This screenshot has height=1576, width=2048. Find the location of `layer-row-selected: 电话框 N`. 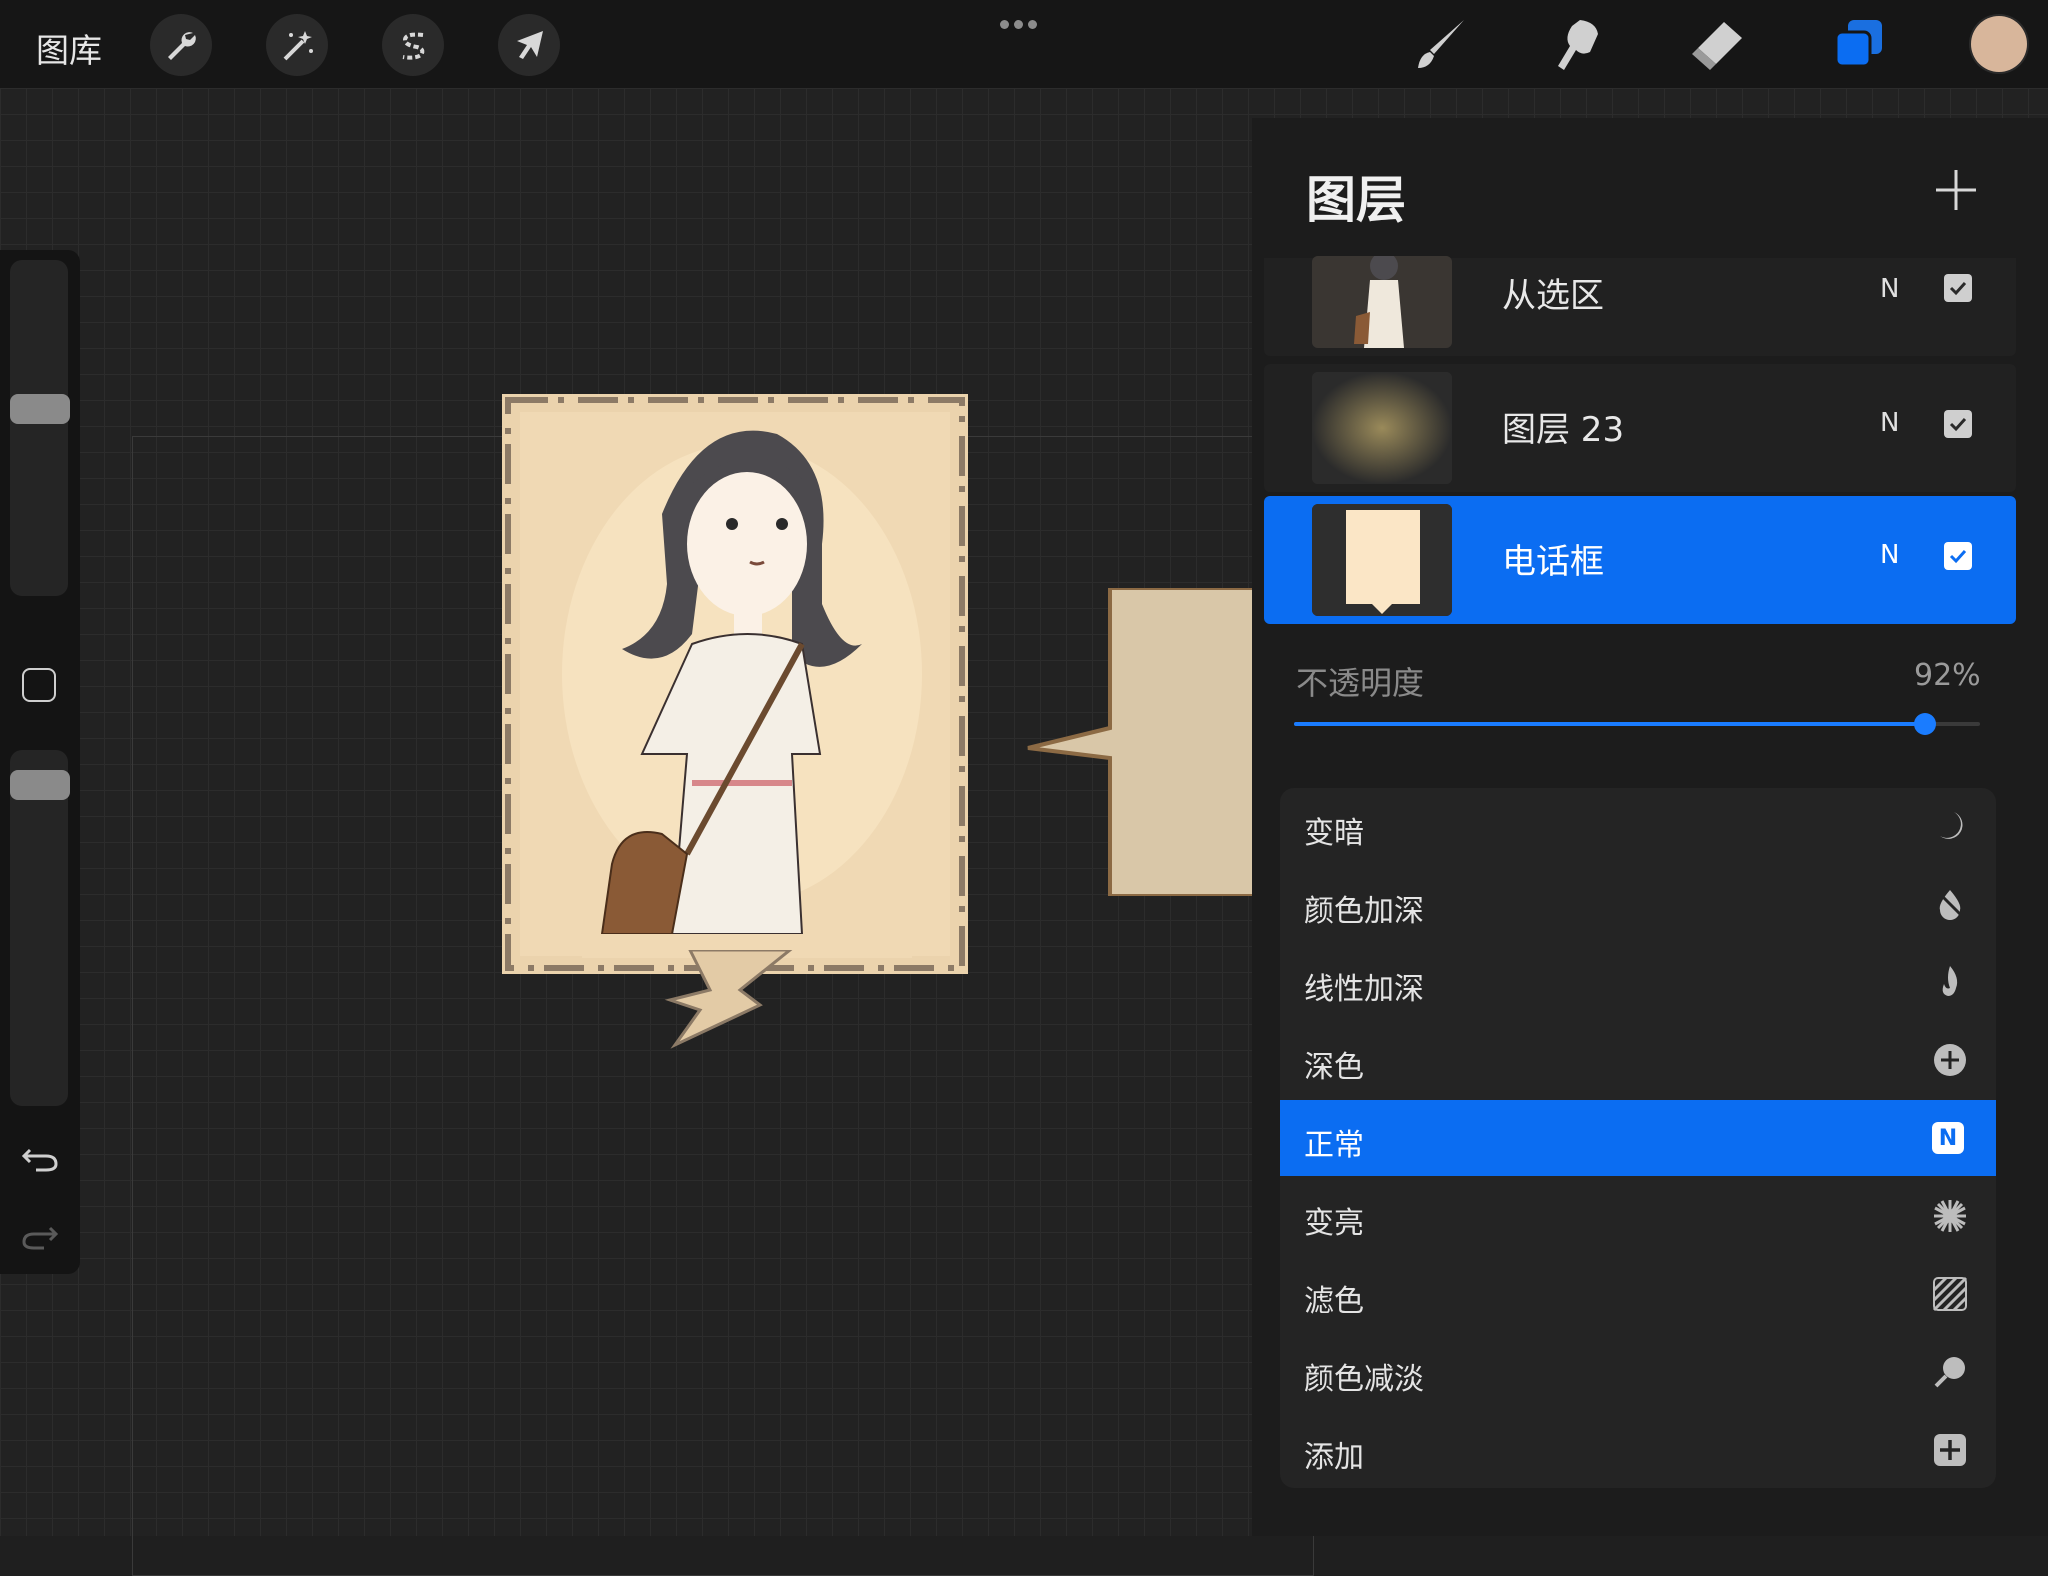

layer-row-selected: 电话框 N is located at coordinates (1640, 560).